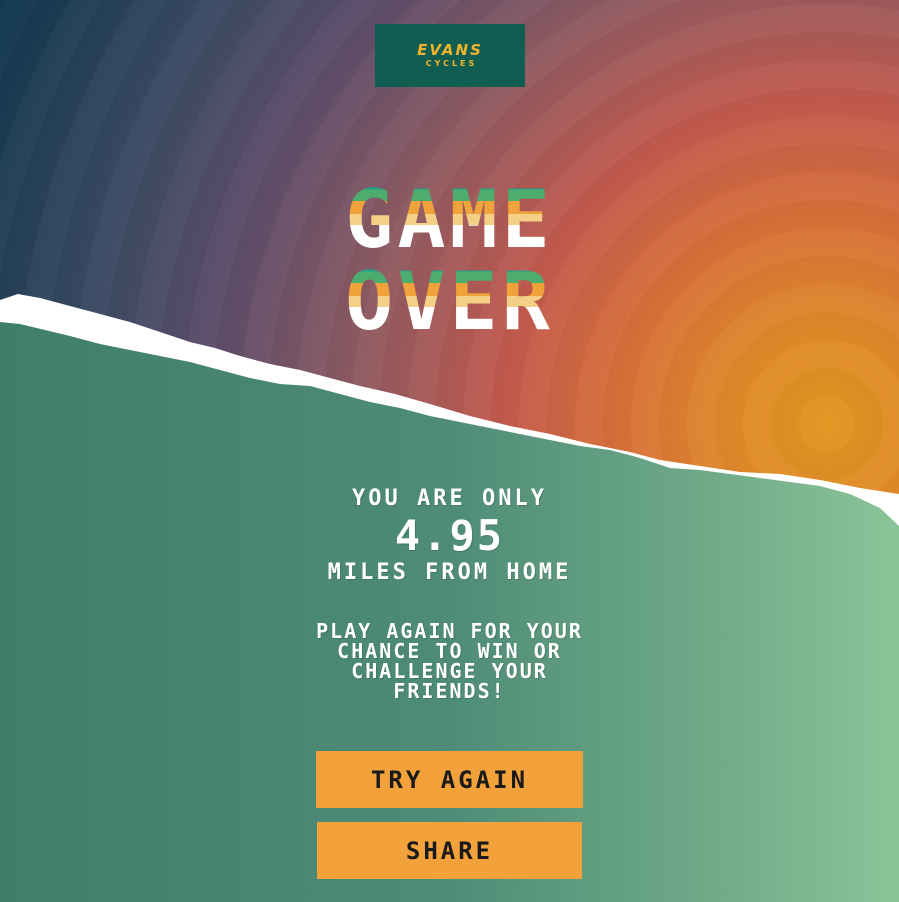 This screenshot has height=902, width=899. I want to click on title-over: OVER, so click(449, 301).